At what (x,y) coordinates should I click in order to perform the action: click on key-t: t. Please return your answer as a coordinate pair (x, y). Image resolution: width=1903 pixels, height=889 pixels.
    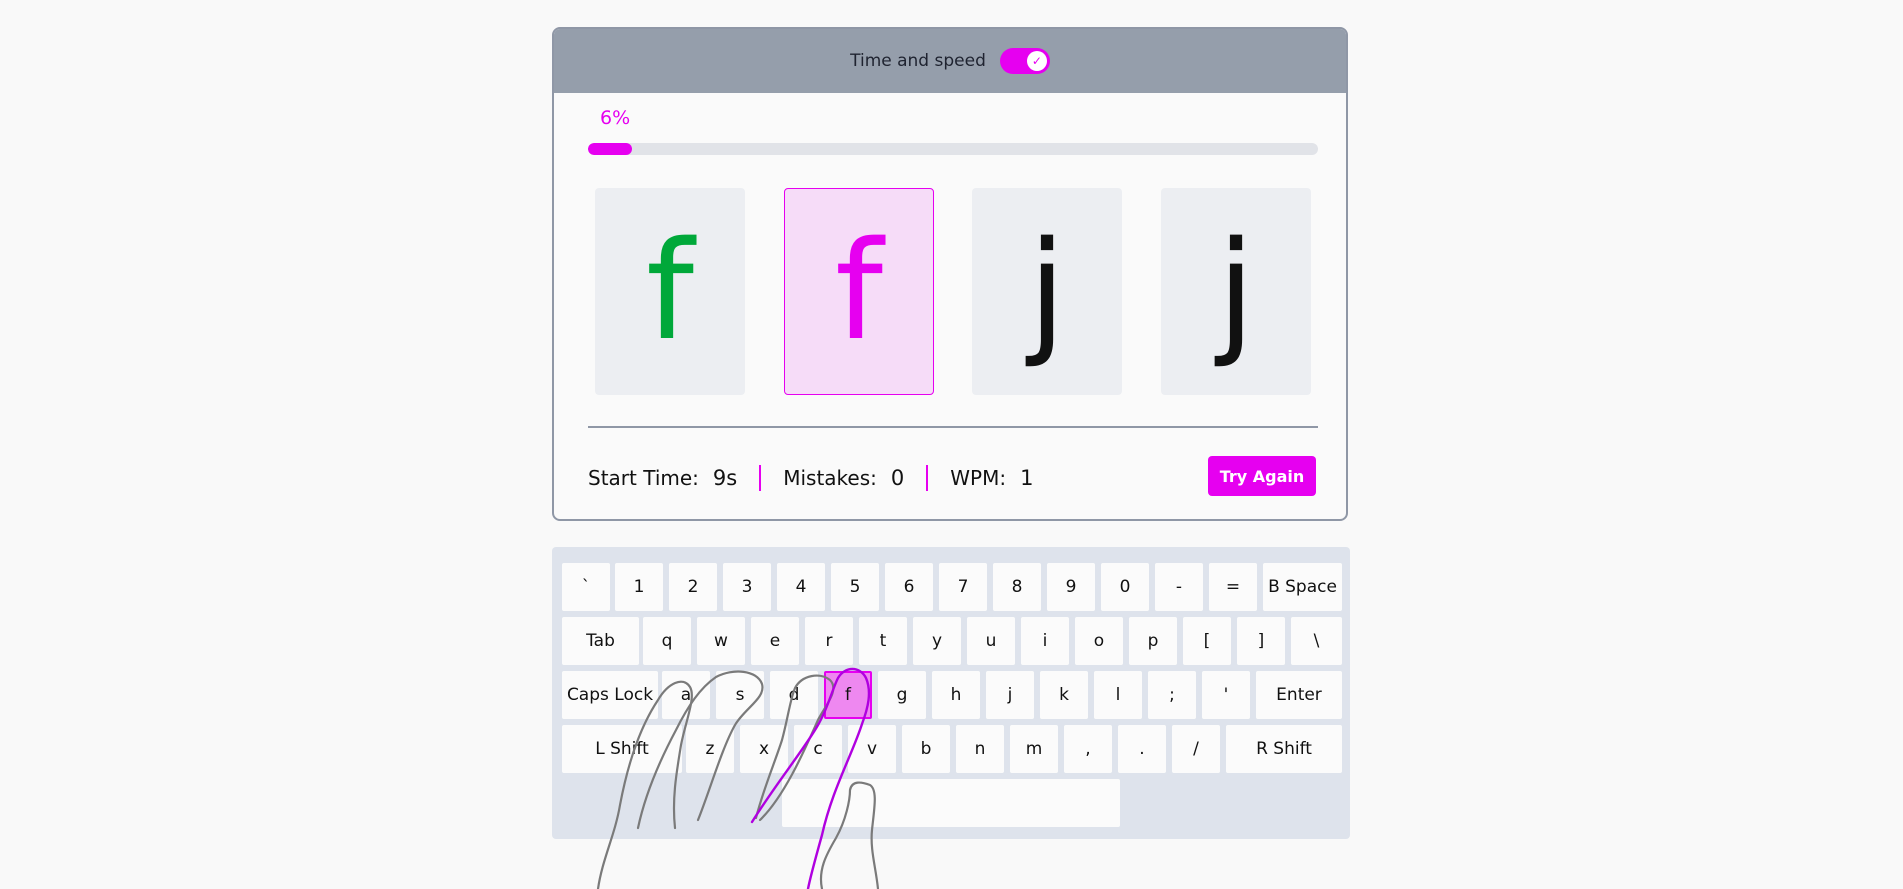
    Looking at the image, I should click on (883, 641).